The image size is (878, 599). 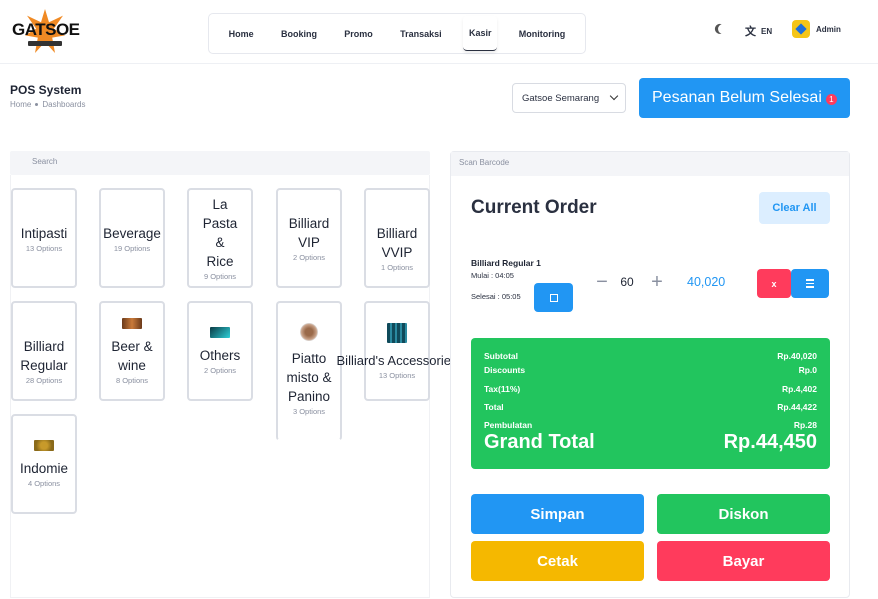 What do you see at coordinates (750, 32) in the screenshot?
I see `translate-icon: 文` at bounding box center [750, 32].